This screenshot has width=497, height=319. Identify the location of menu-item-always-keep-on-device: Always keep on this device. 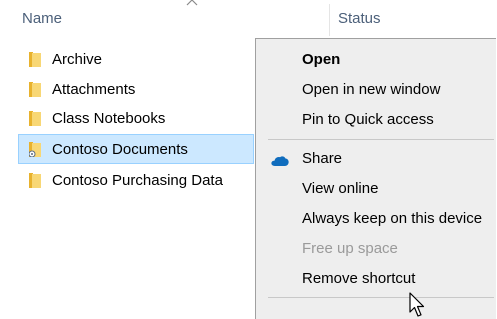
(392, 218).